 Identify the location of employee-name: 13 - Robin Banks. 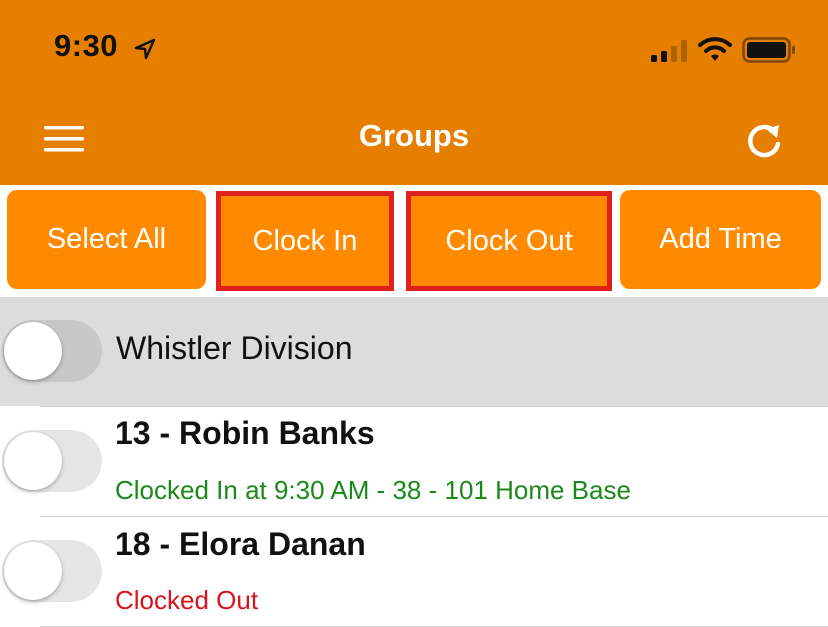
(245, 433).